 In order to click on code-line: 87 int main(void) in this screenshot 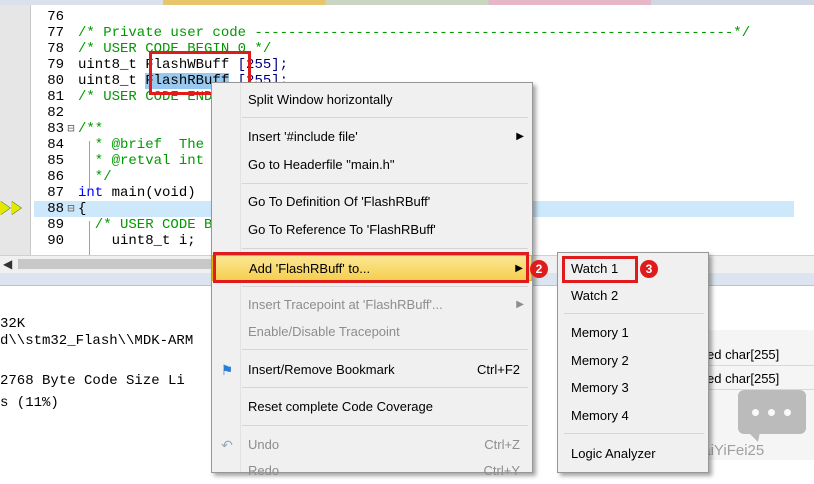, I will do `click(121, 193)`.